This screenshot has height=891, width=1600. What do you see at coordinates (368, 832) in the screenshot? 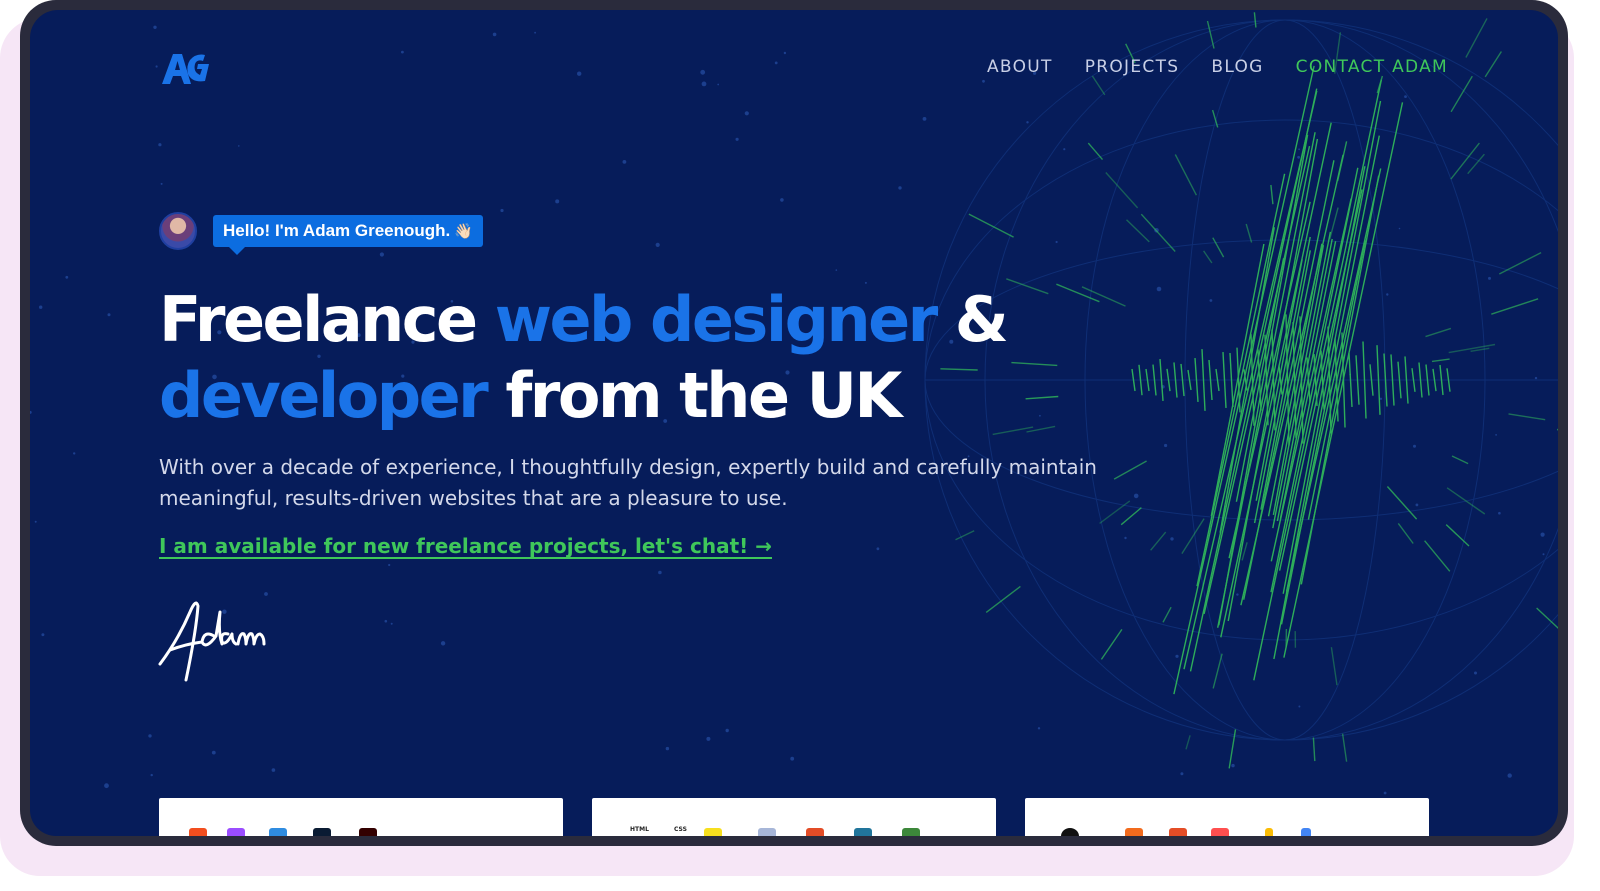
I see `illustrator-icon` at bounding box center [368, 832].